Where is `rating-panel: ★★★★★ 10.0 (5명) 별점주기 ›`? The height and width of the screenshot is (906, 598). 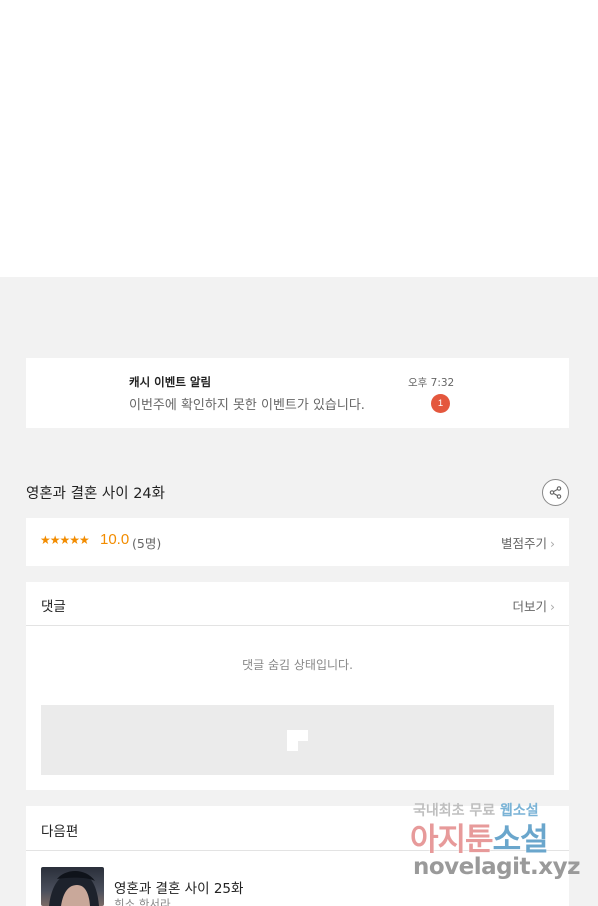 rating-panel: ★★★★★ 10.0 (5명) 별점주기 › is located at coordinates (297, 542).